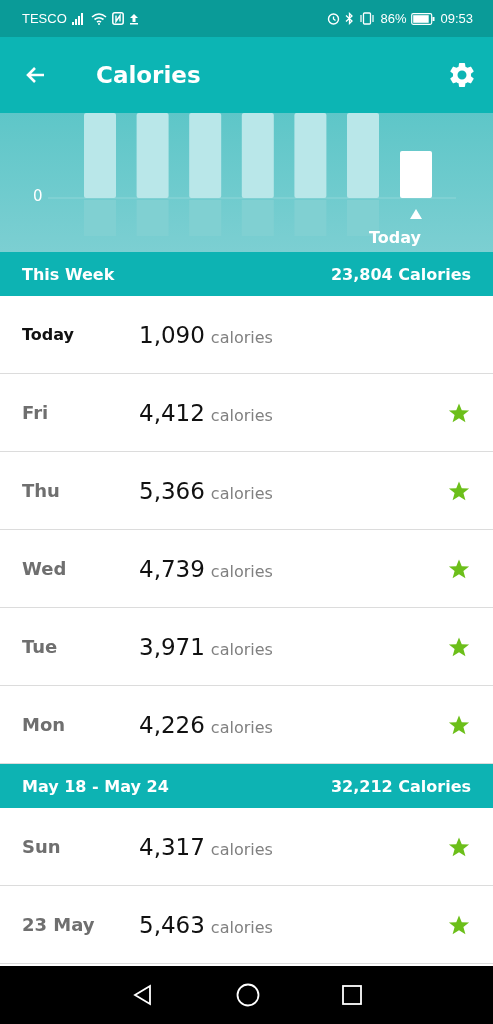  What do you see at coordinates (172, 490) in the screenshot?
I see `calorie-value: 5,366` at bounding box center [172, 490].